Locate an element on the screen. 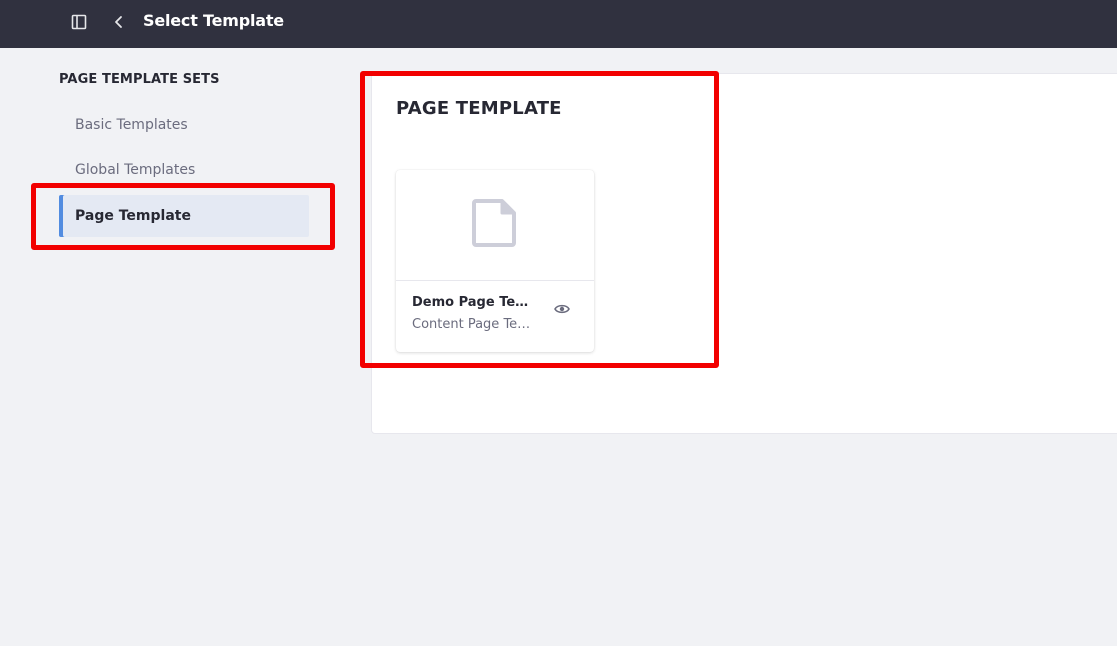  sidebar-item-label: Basic Templates is located at coordinates (131, 125).